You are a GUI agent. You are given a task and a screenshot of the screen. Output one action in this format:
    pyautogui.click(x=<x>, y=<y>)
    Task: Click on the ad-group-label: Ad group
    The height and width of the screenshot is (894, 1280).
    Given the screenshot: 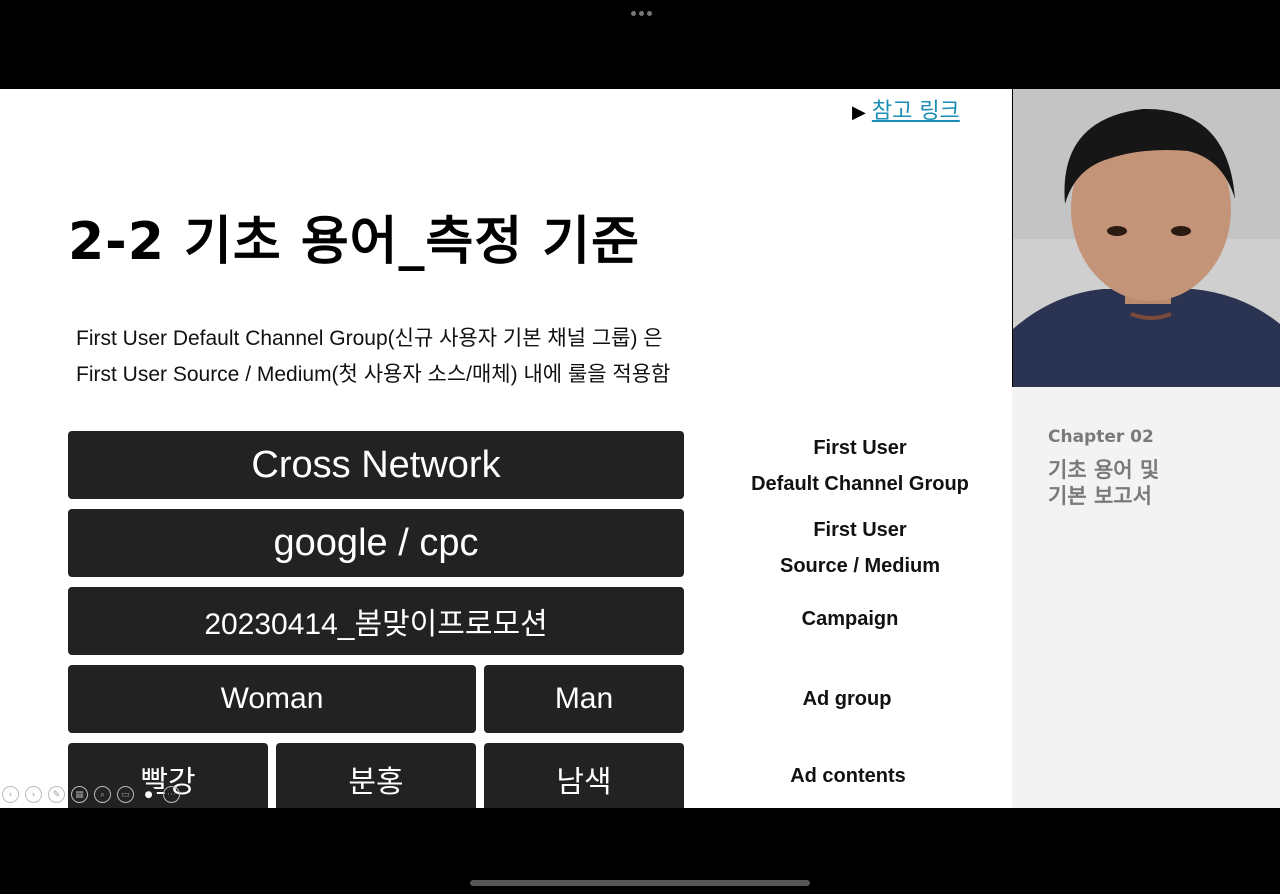 What is the action you would take?
    pyautogui.click(x=847, y=699)
    